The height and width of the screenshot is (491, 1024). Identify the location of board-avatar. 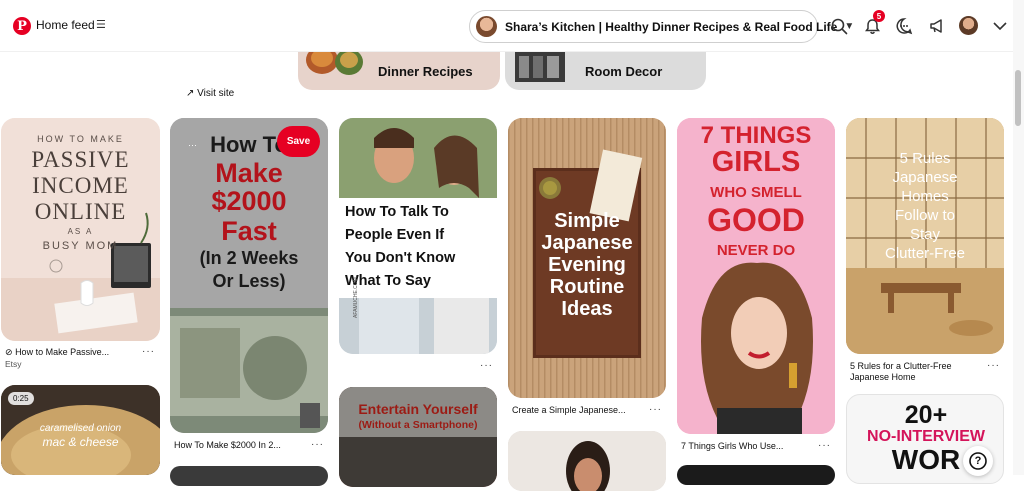
(486, 26).